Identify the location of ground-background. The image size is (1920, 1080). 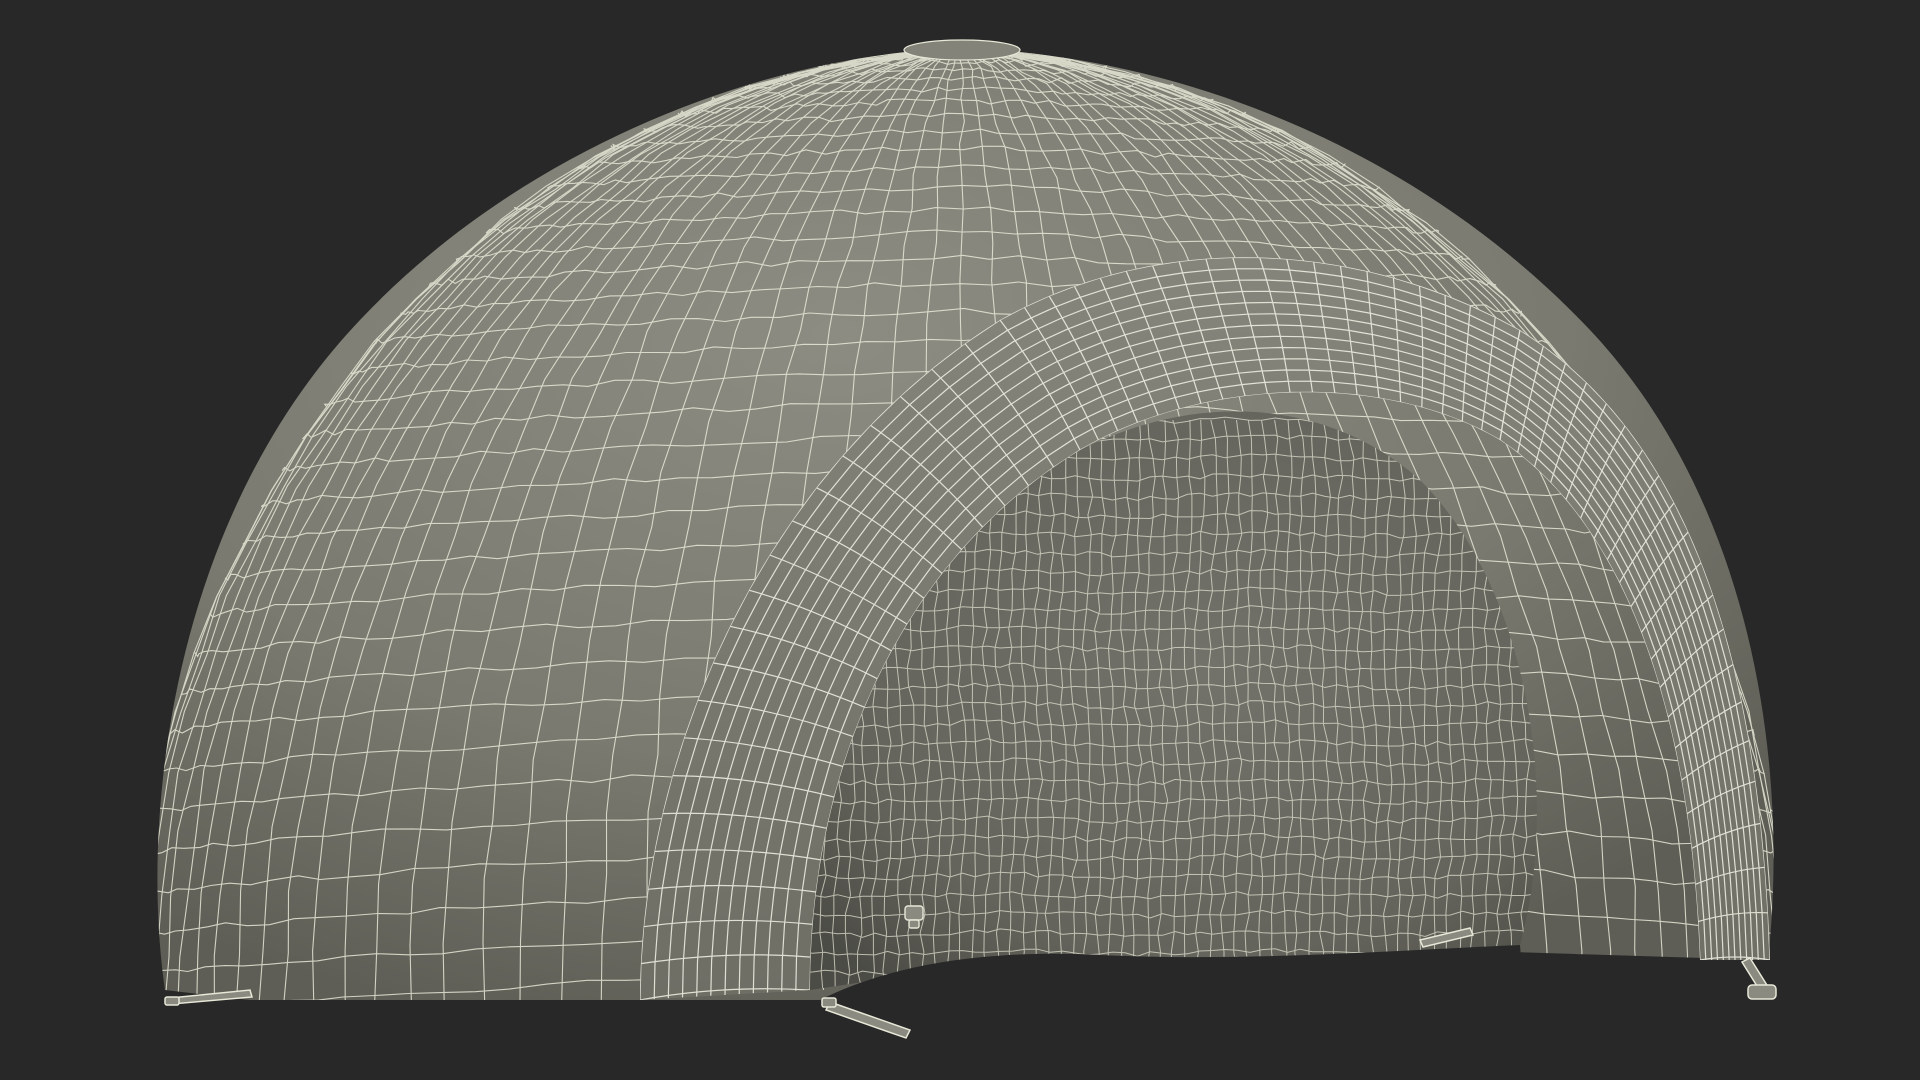
(960, 1040).